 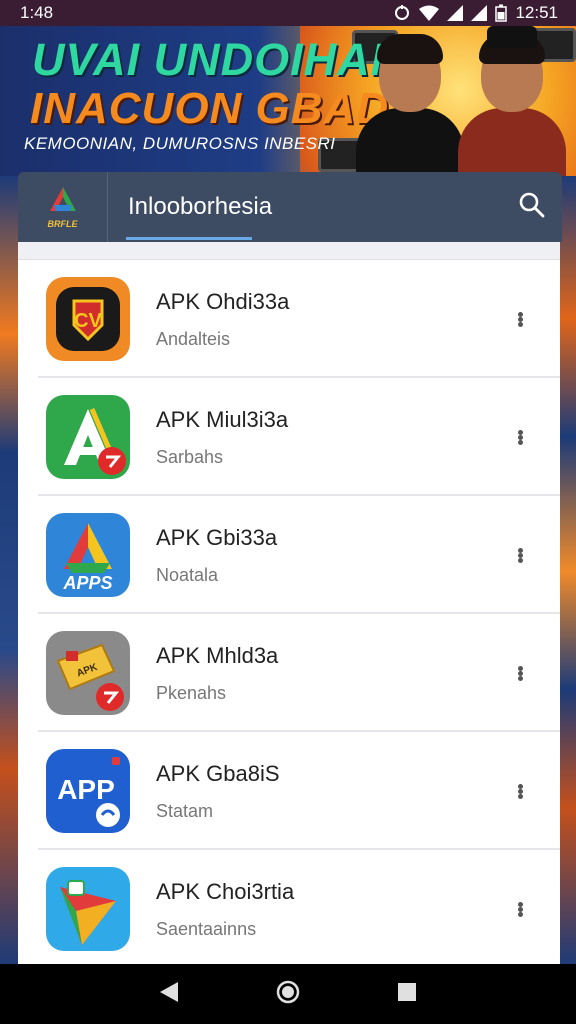 What do you see at coordinates (88, 909) in the screenshot?
I see `paper-plane-icon` at bounding box center [88, 909].